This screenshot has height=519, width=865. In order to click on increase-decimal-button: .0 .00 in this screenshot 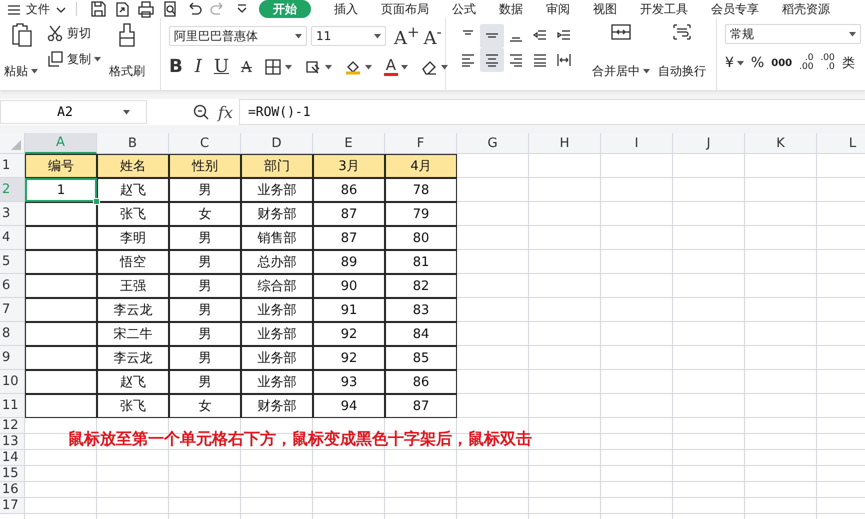, I will do `click(806, 63)`.